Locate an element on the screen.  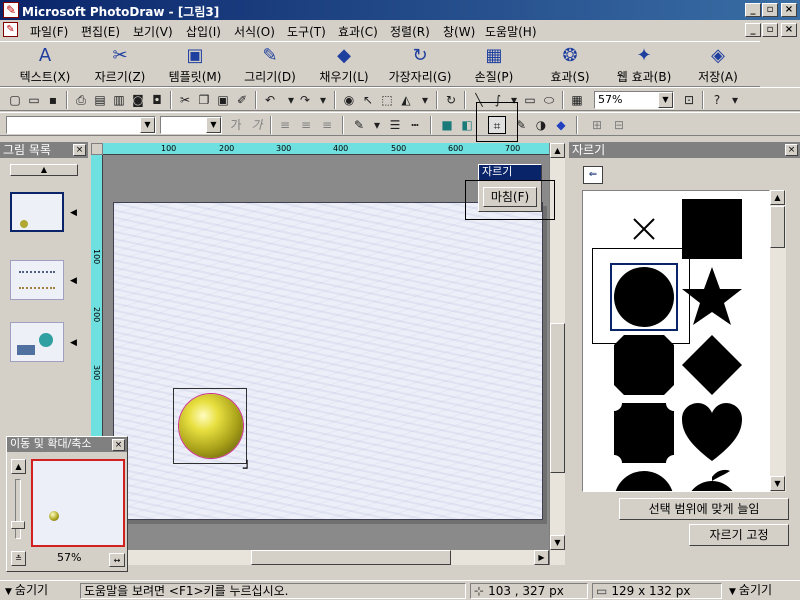
fill-color-icon: ◭ is located at coordinates (406, 100).